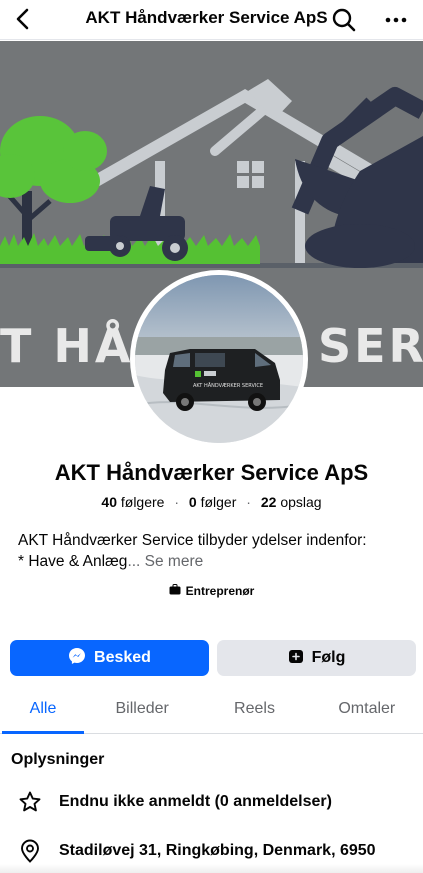 The width and height of the screenshot is (423, 873). I want to click on van-lettering: AKT HÅNDVÆRKER SERVICE, so click(228, 385).